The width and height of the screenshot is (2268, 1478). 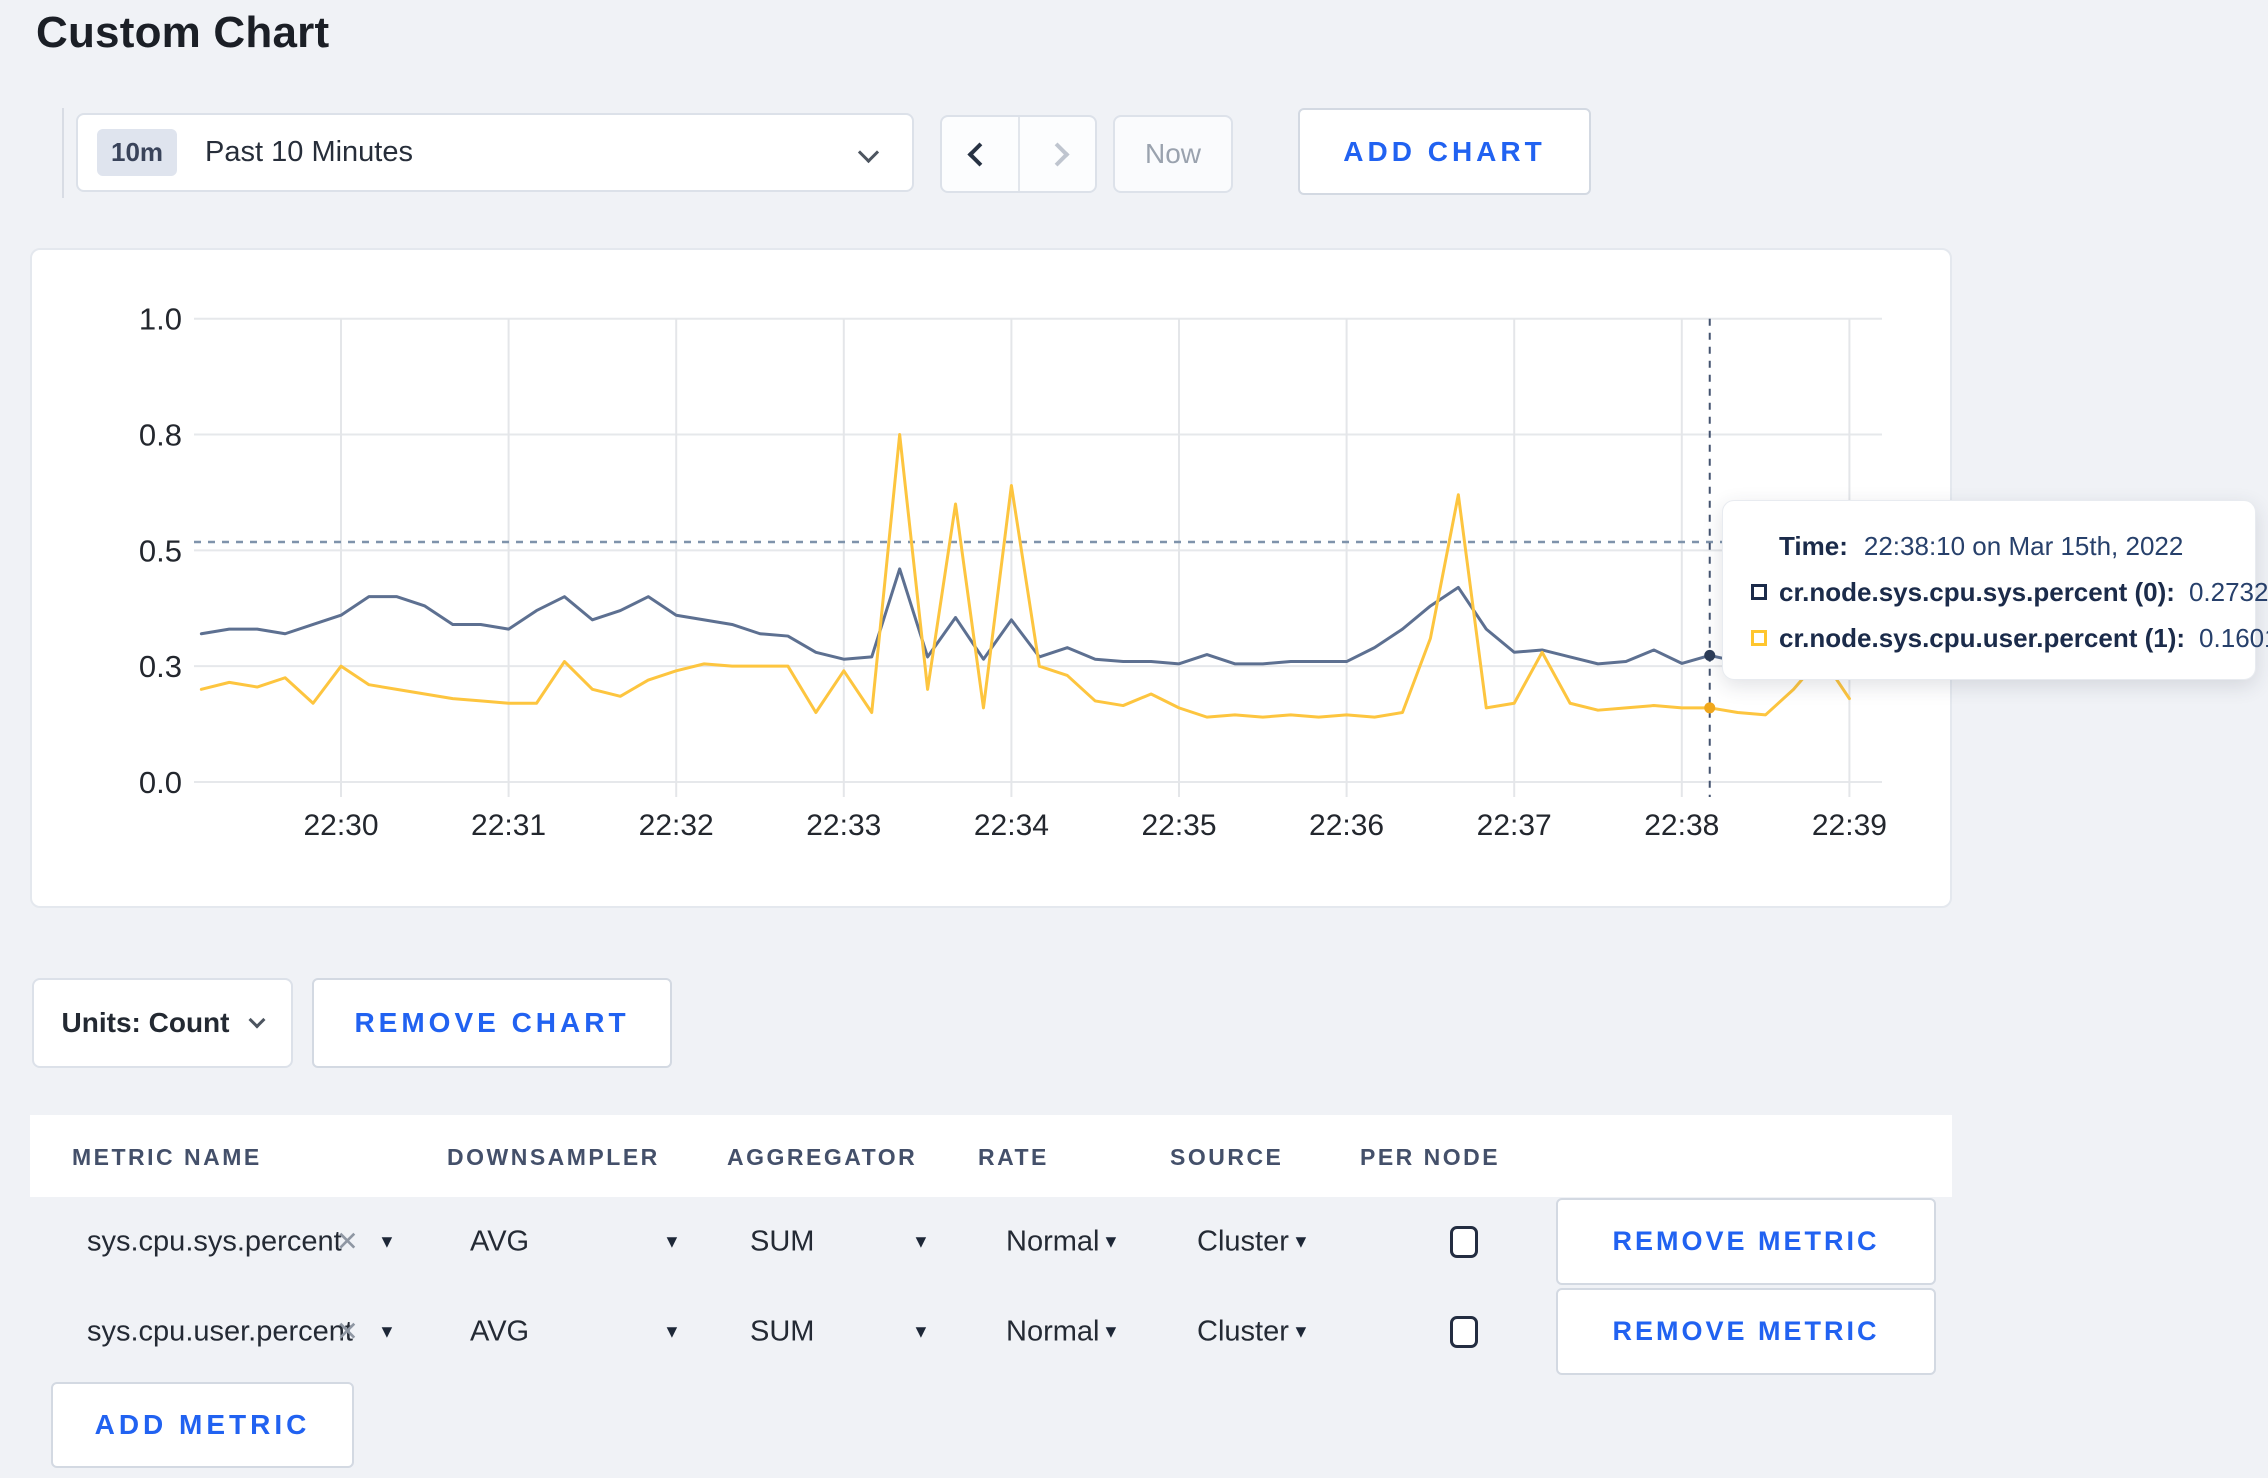 What do you see at coordinates (160, 435) in the screenshot?
I see `svg-text: 0.8` at bounding box center [160, 435].